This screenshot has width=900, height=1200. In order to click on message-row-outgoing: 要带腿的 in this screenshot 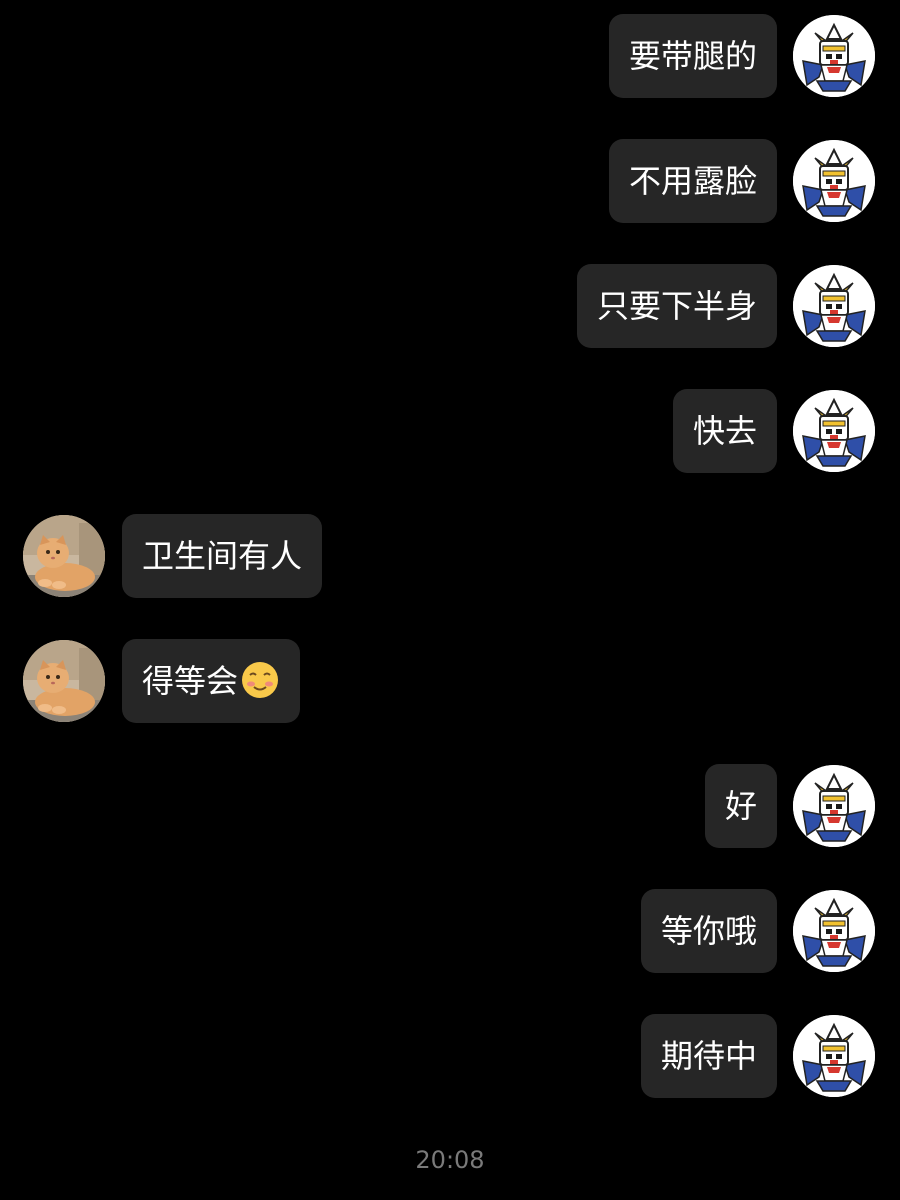, I will do `click(450, 56)`.